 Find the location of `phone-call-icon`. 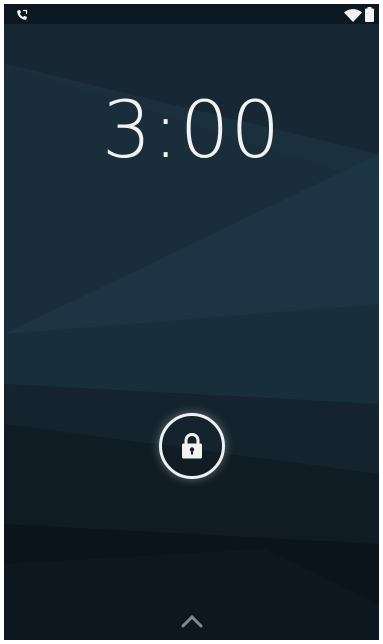

phone-call-icon is located at coordinates (22, 14).